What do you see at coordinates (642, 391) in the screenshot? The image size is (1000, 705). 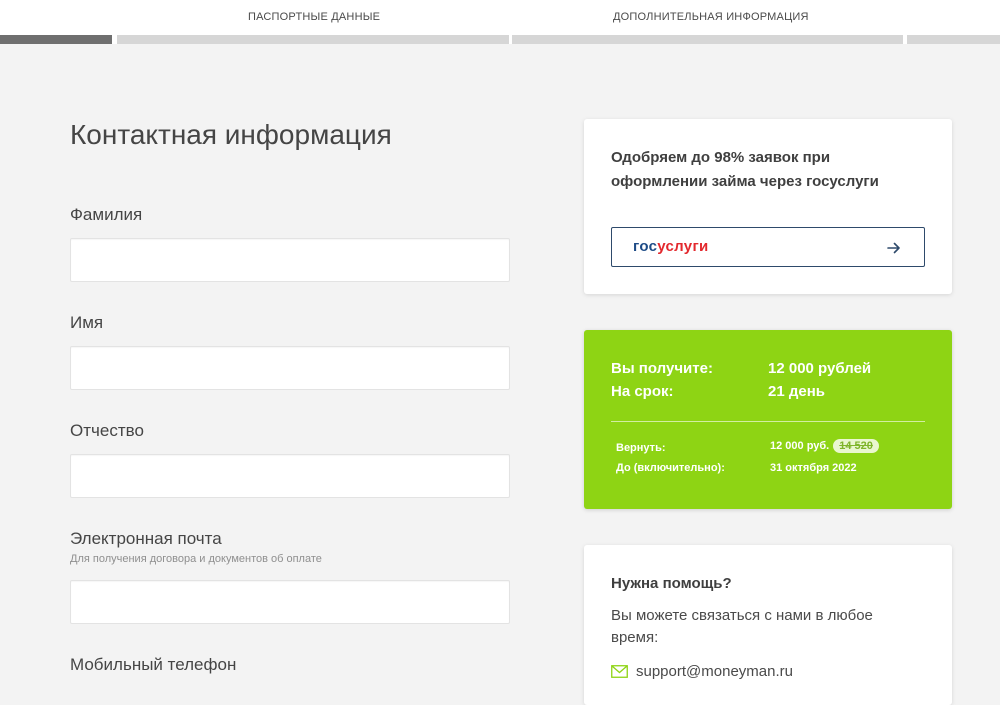 I see `term-label: На срок:` at bounding box center [642, 391].